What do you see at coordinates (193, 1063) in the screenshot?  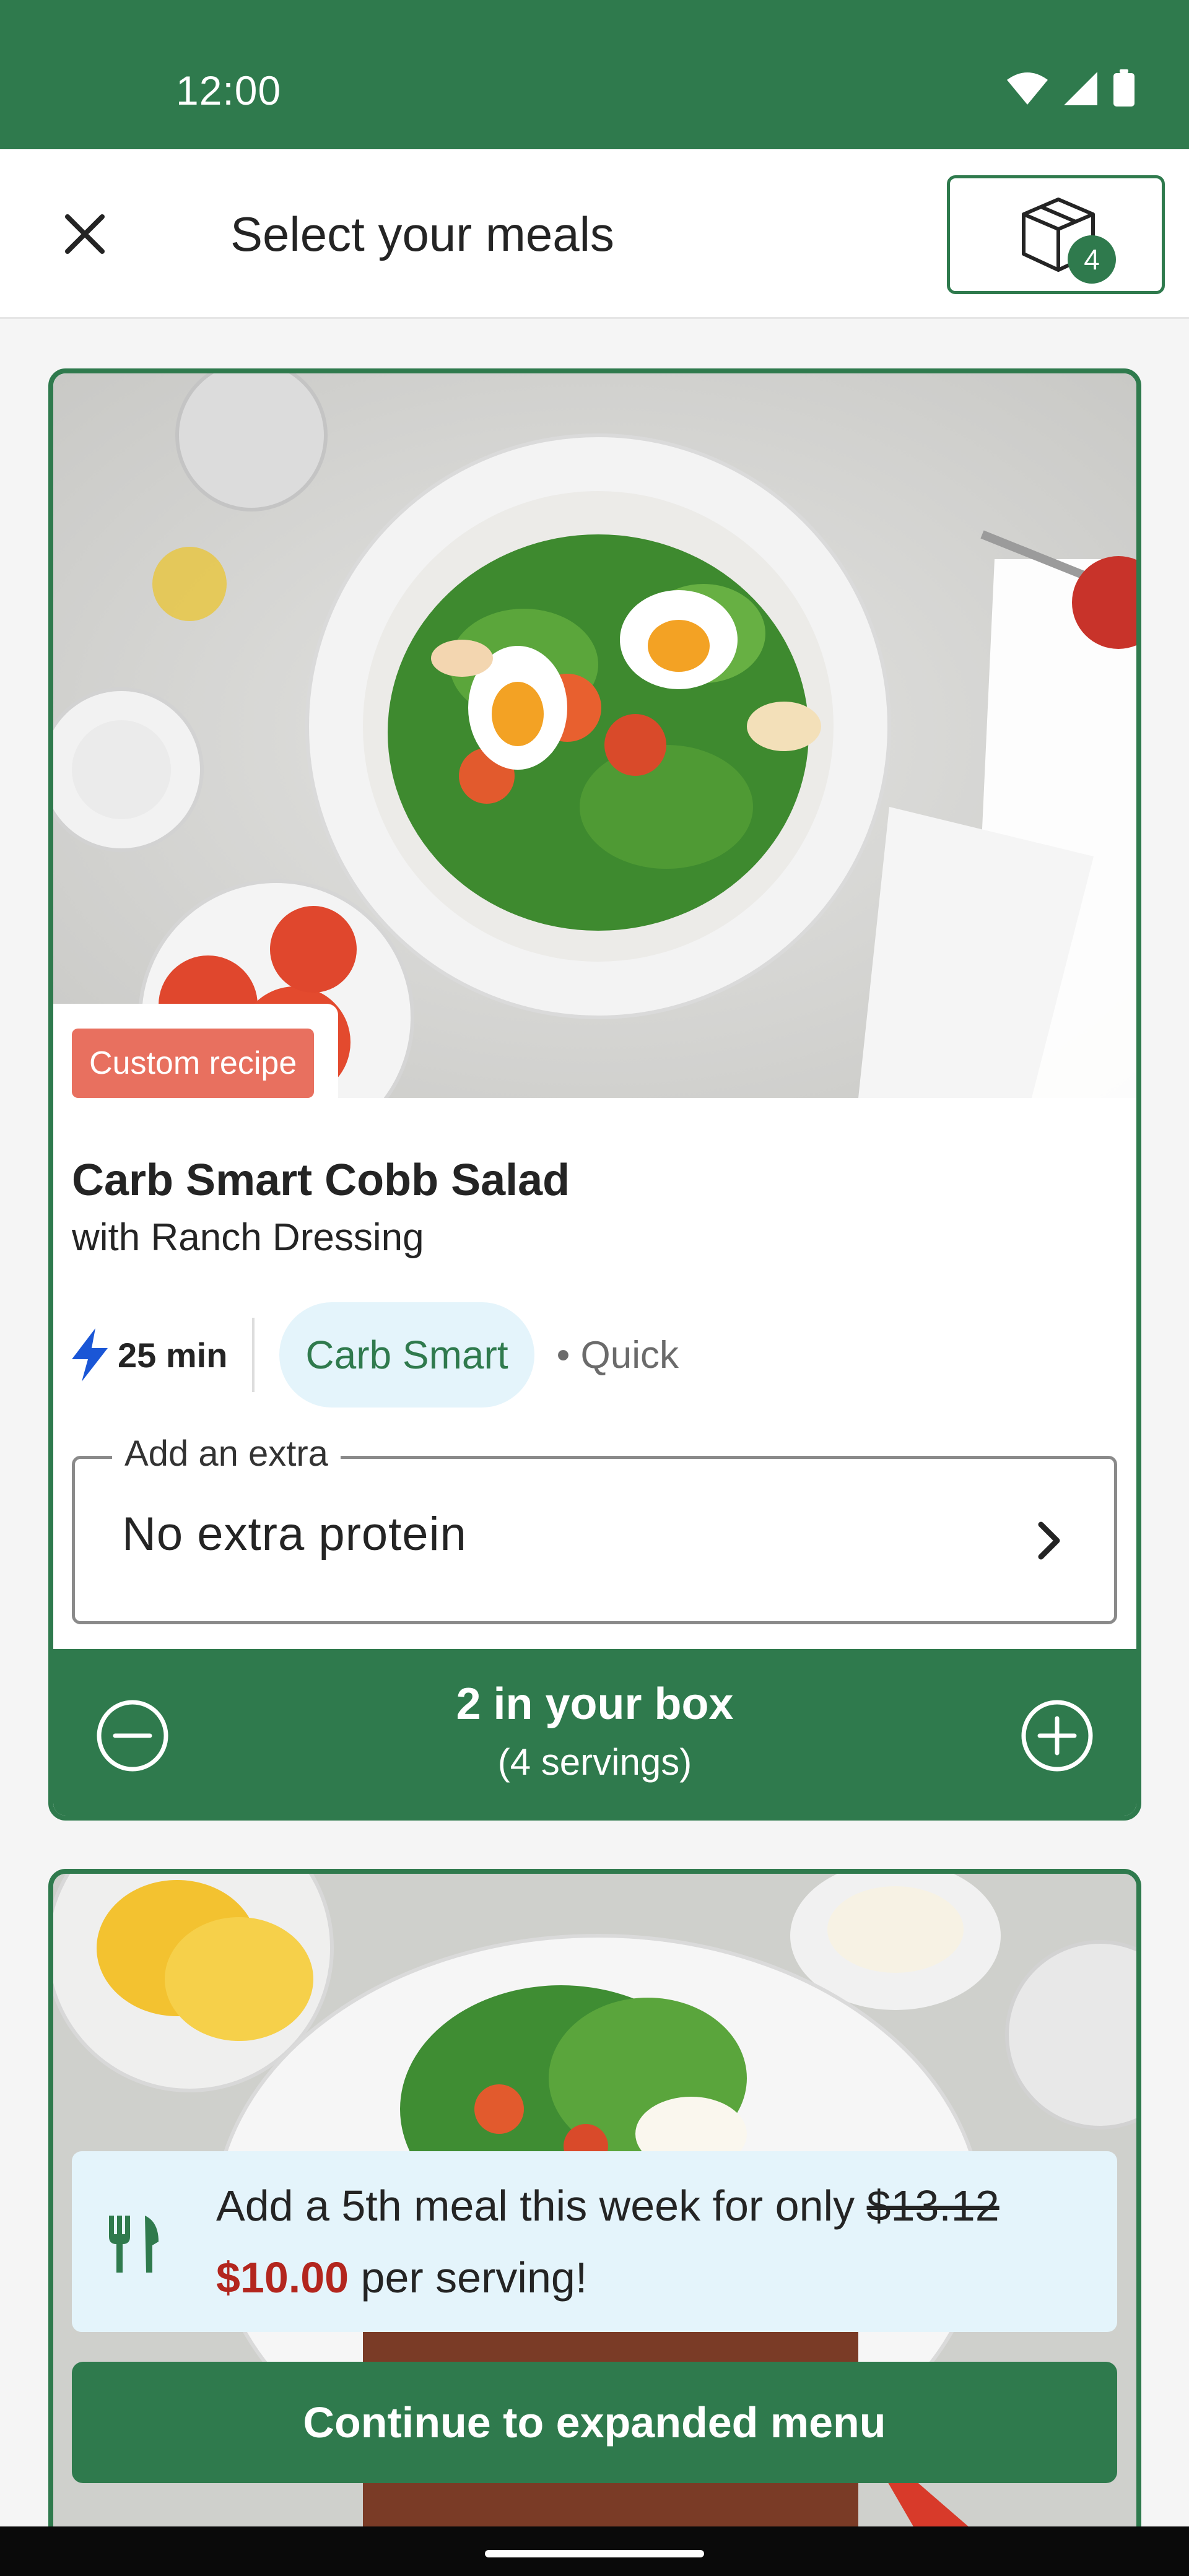 I see `custom-recipe-badge: Custom recipe` at bounding box center [193, 1063].